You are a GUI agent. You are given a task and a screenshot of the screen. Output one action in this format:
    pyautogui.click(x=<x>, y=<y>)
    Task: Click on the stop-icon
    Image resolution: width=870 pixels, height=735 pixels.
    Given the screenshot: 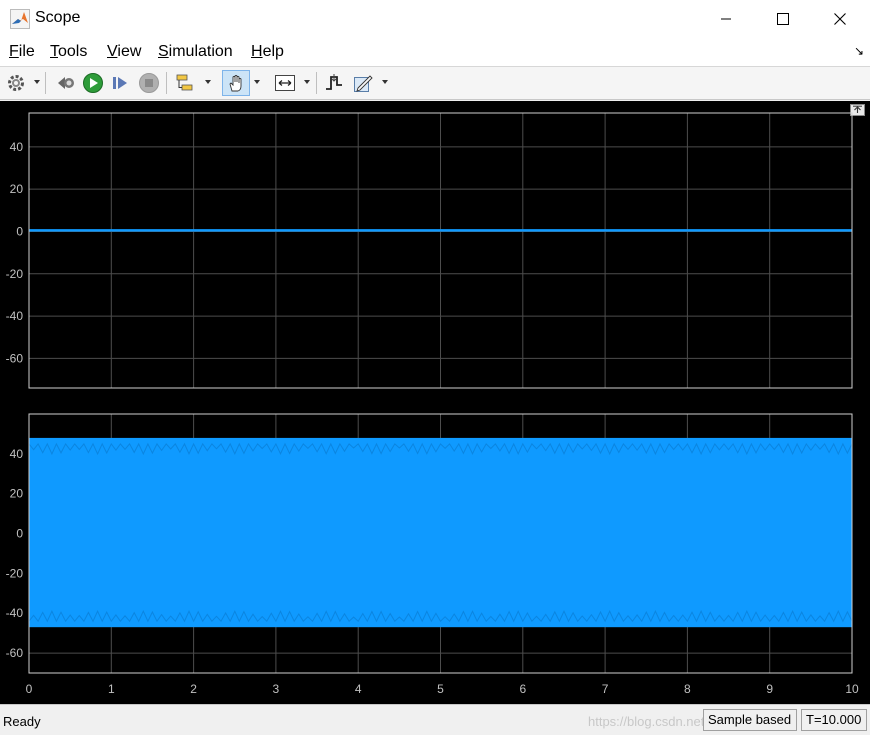 What is the action you would take?
    pyautogui.click(x=149, y=83)
    